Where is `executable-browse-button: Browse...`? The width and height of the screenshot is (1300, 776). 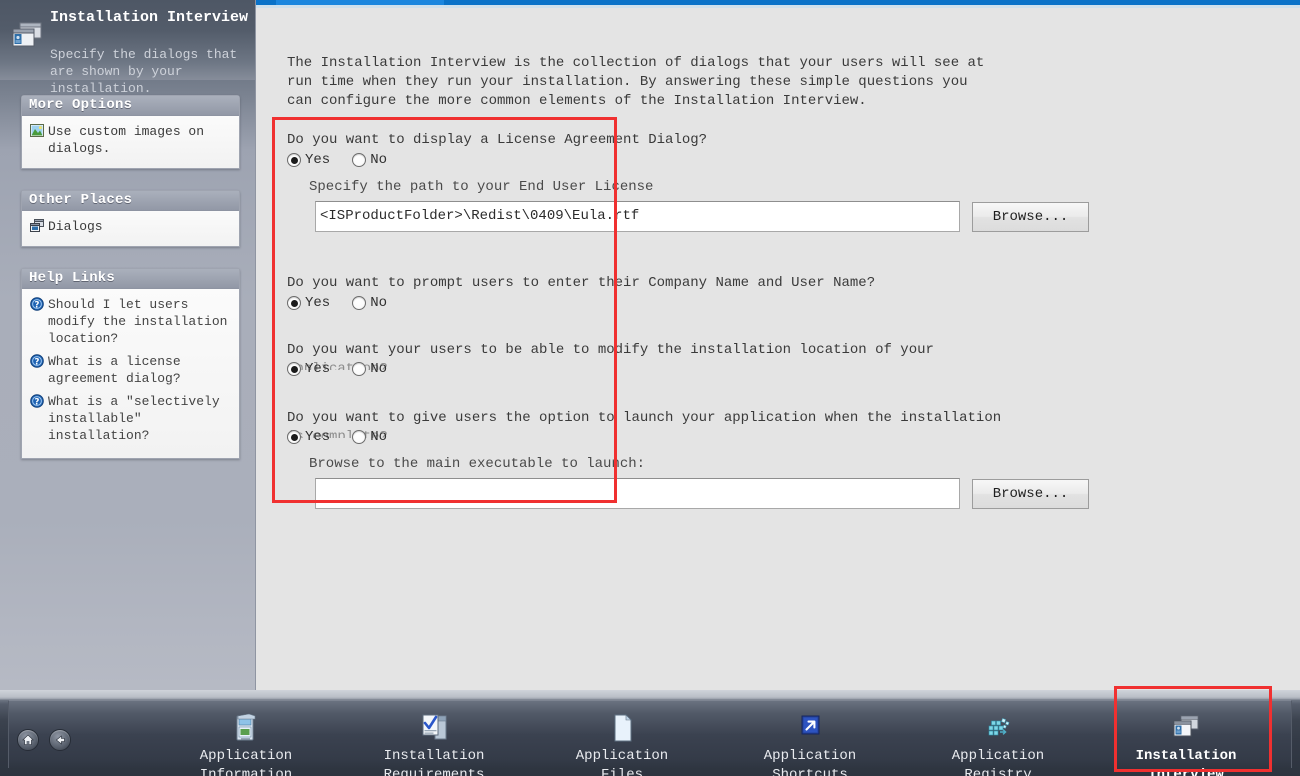
executable-browse-button: Browse... is located at coordinates (1030, 493).